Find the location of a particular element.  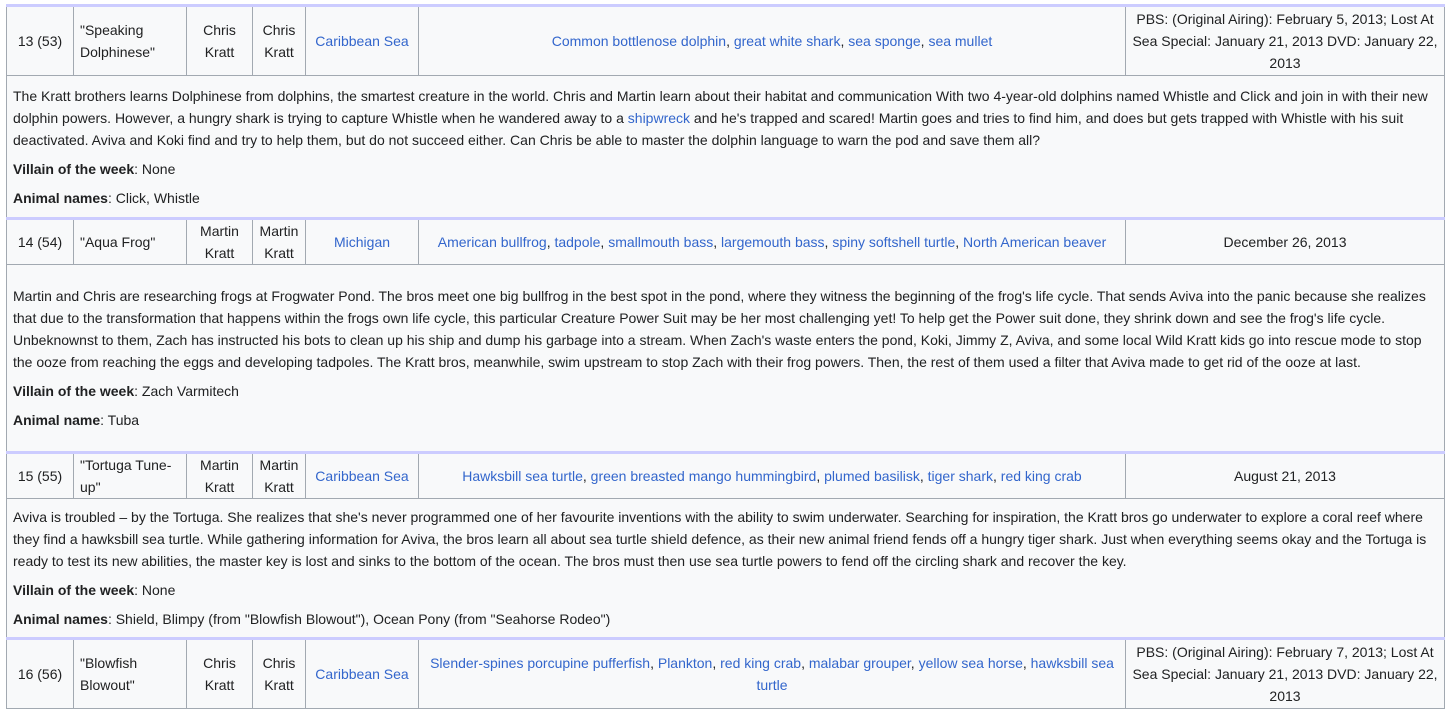

animal-link: Slender-spines porcupine pufferfish is located at coordinates (540, 663).